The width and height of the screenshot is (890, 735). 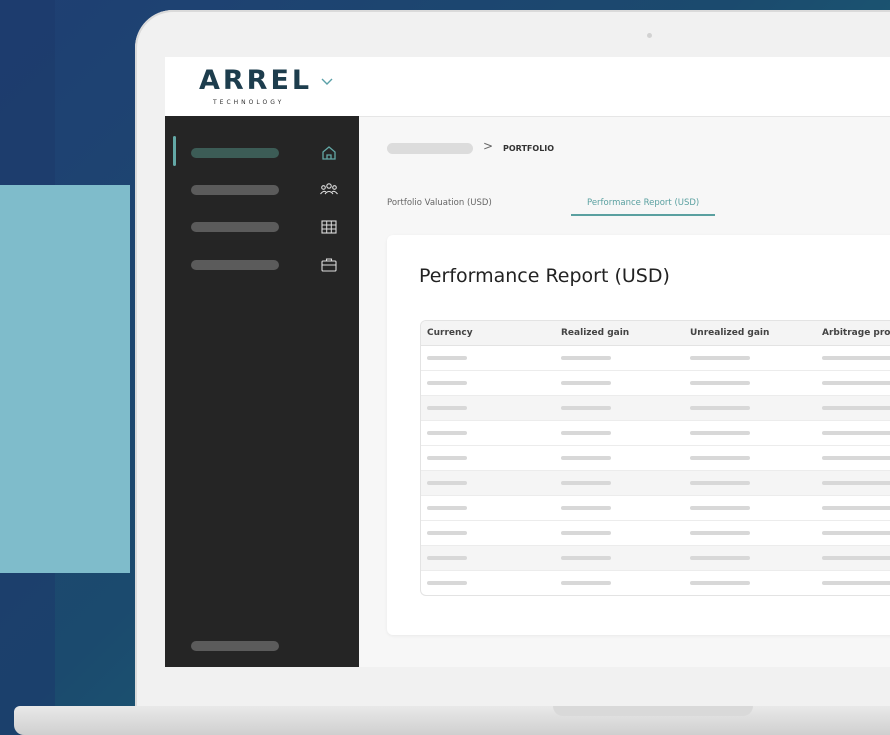 What do you see at coordinates (529, 148) in the screenshot?
I see `breadcrumb-current: PORTFOLIO` at bounding box center [529, 148].